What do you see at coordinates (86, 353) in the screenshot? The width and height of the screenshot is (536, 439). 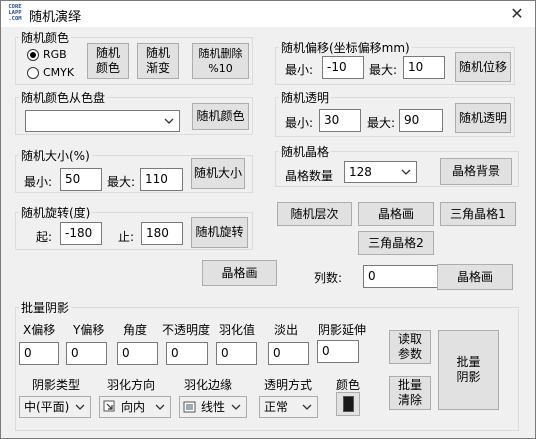 I see `y-offset-input: 0` at bounding box center [86, 353].